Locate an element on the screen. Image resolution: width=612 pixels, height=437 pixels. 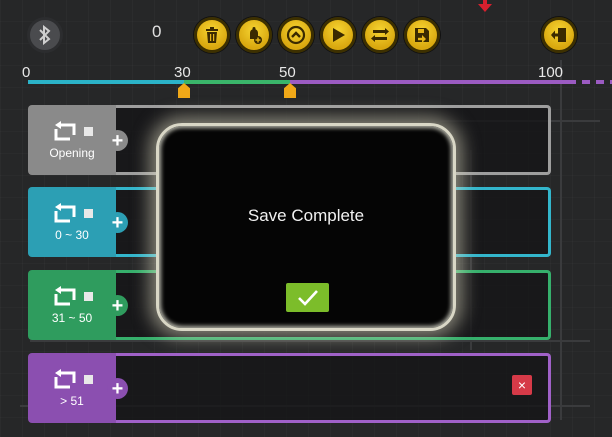
slider-tick-label: 50 is located at coordinates (287, 72).